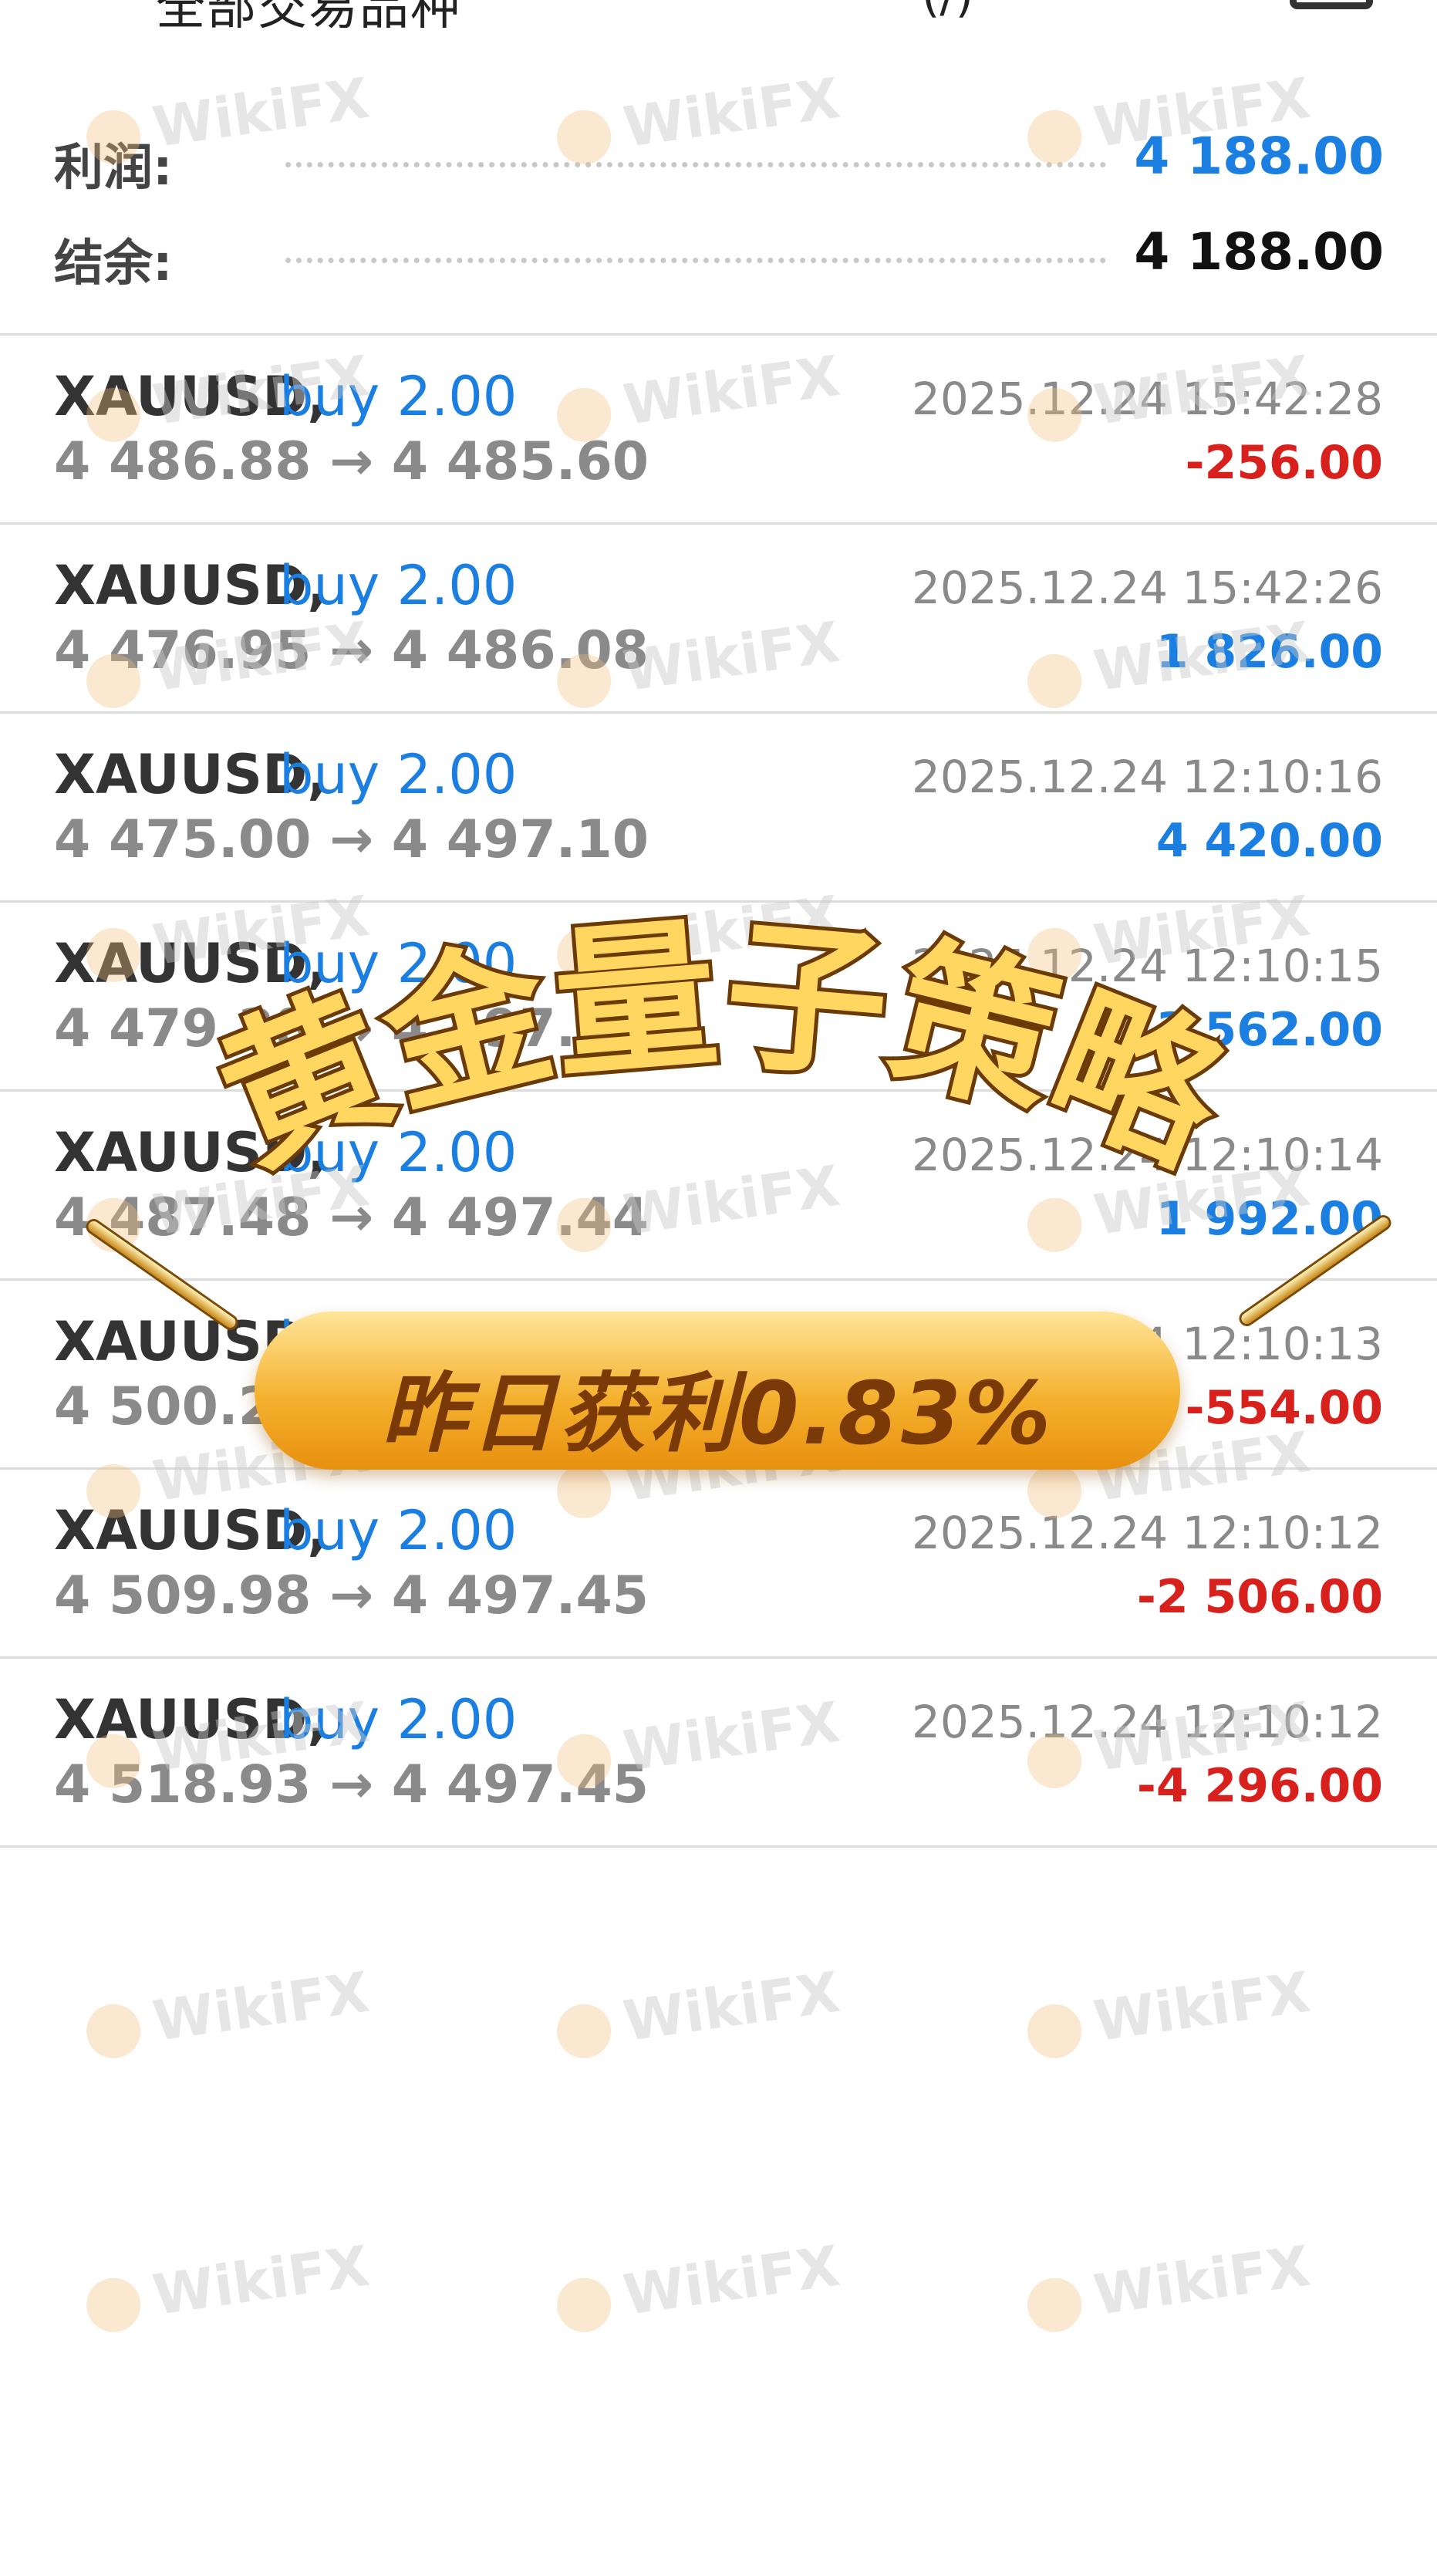 The height and width of the screenshot is (2576, 1437). Describe the element at coordinates (1284, 463) in the screenshot. I see `trade-profit: -256.00` at that location.